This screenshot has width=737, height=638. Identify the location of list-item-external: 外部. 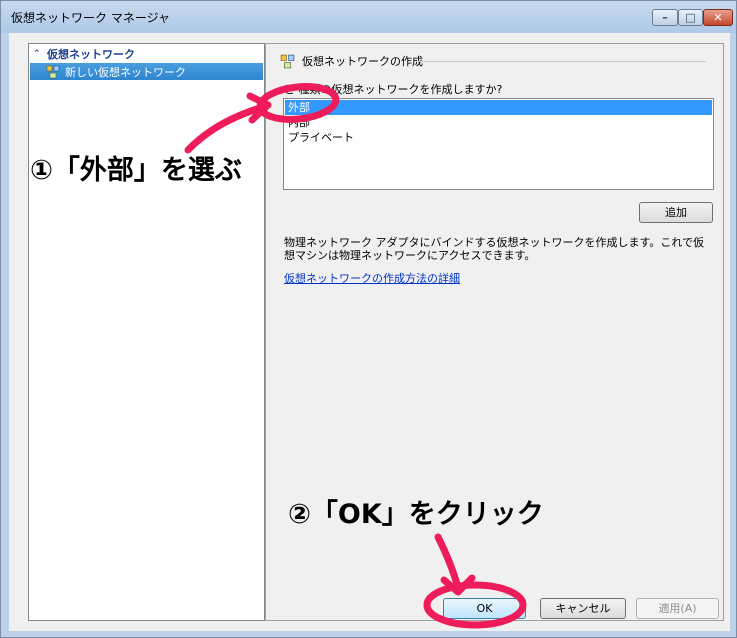
(498, 107).